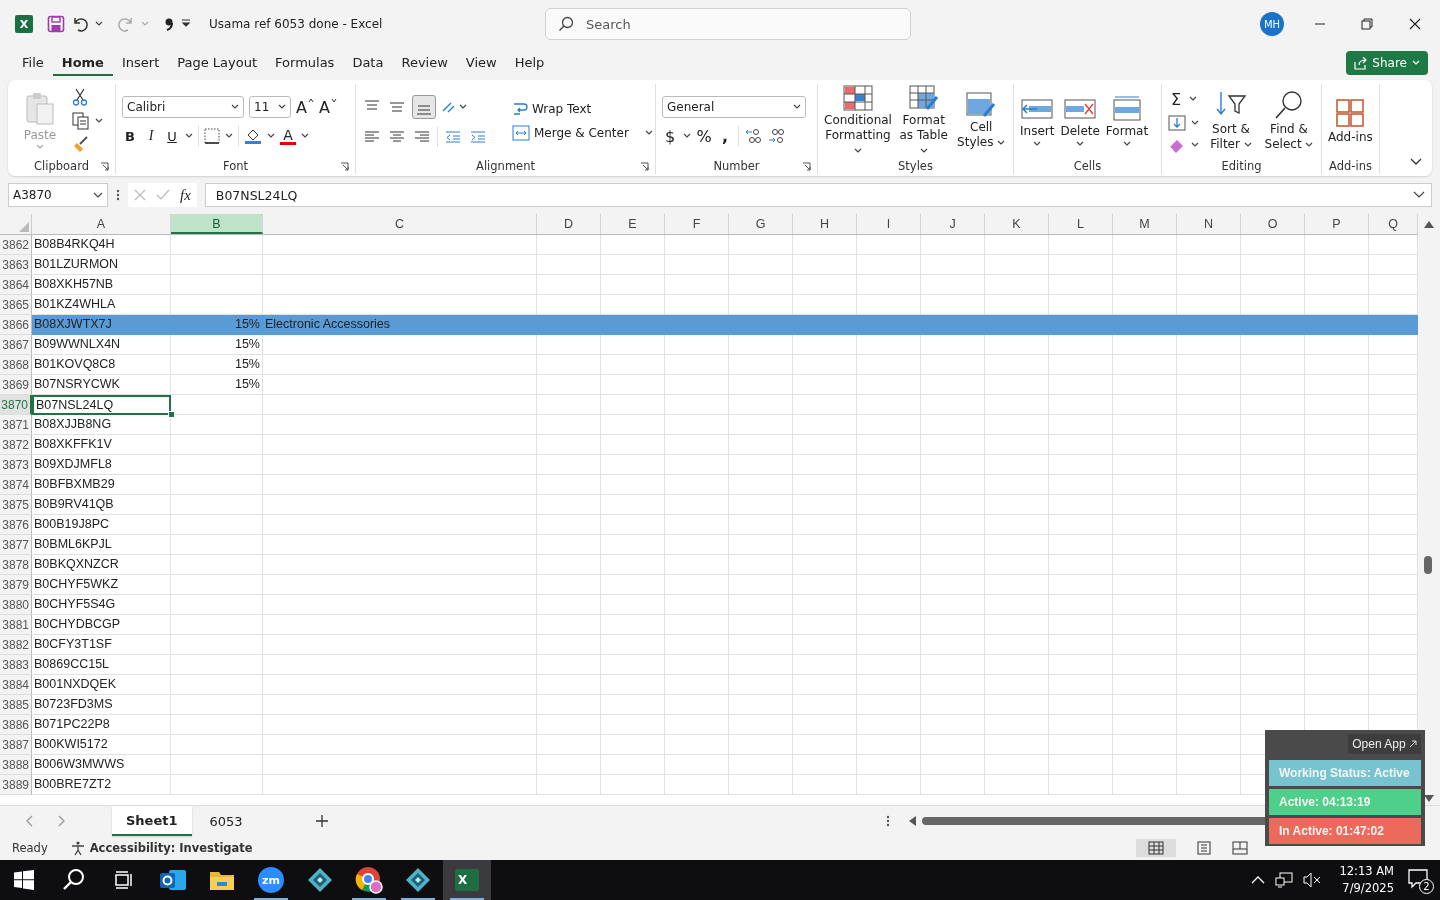 The height and width of the screenshot is (900, 1440). What do you see at coordinates (130, 136) in the screenshot?
I see `bold-button: B` at bounding box center [130, 136].